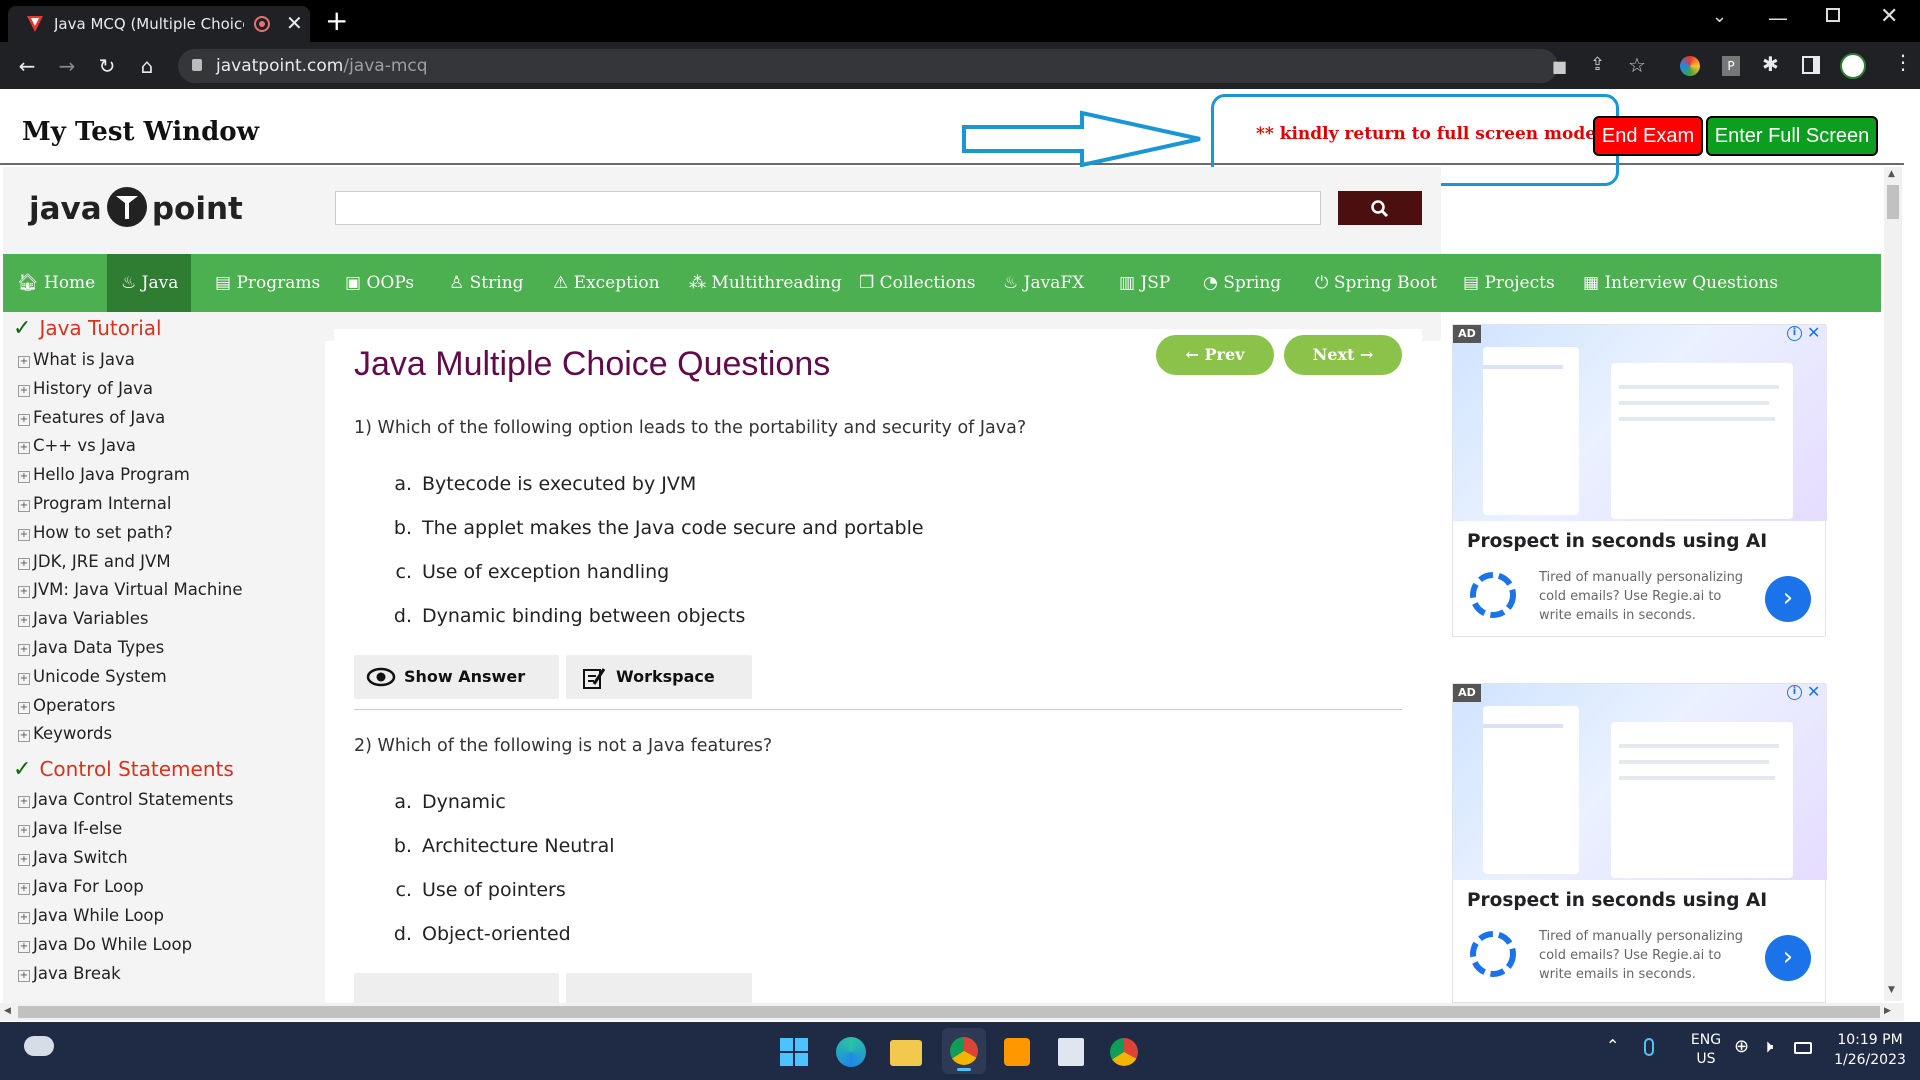  Describe the element at coordinates (70, 828) in the screenshot. I see `sidebar-link: + Java If-else` at that location.